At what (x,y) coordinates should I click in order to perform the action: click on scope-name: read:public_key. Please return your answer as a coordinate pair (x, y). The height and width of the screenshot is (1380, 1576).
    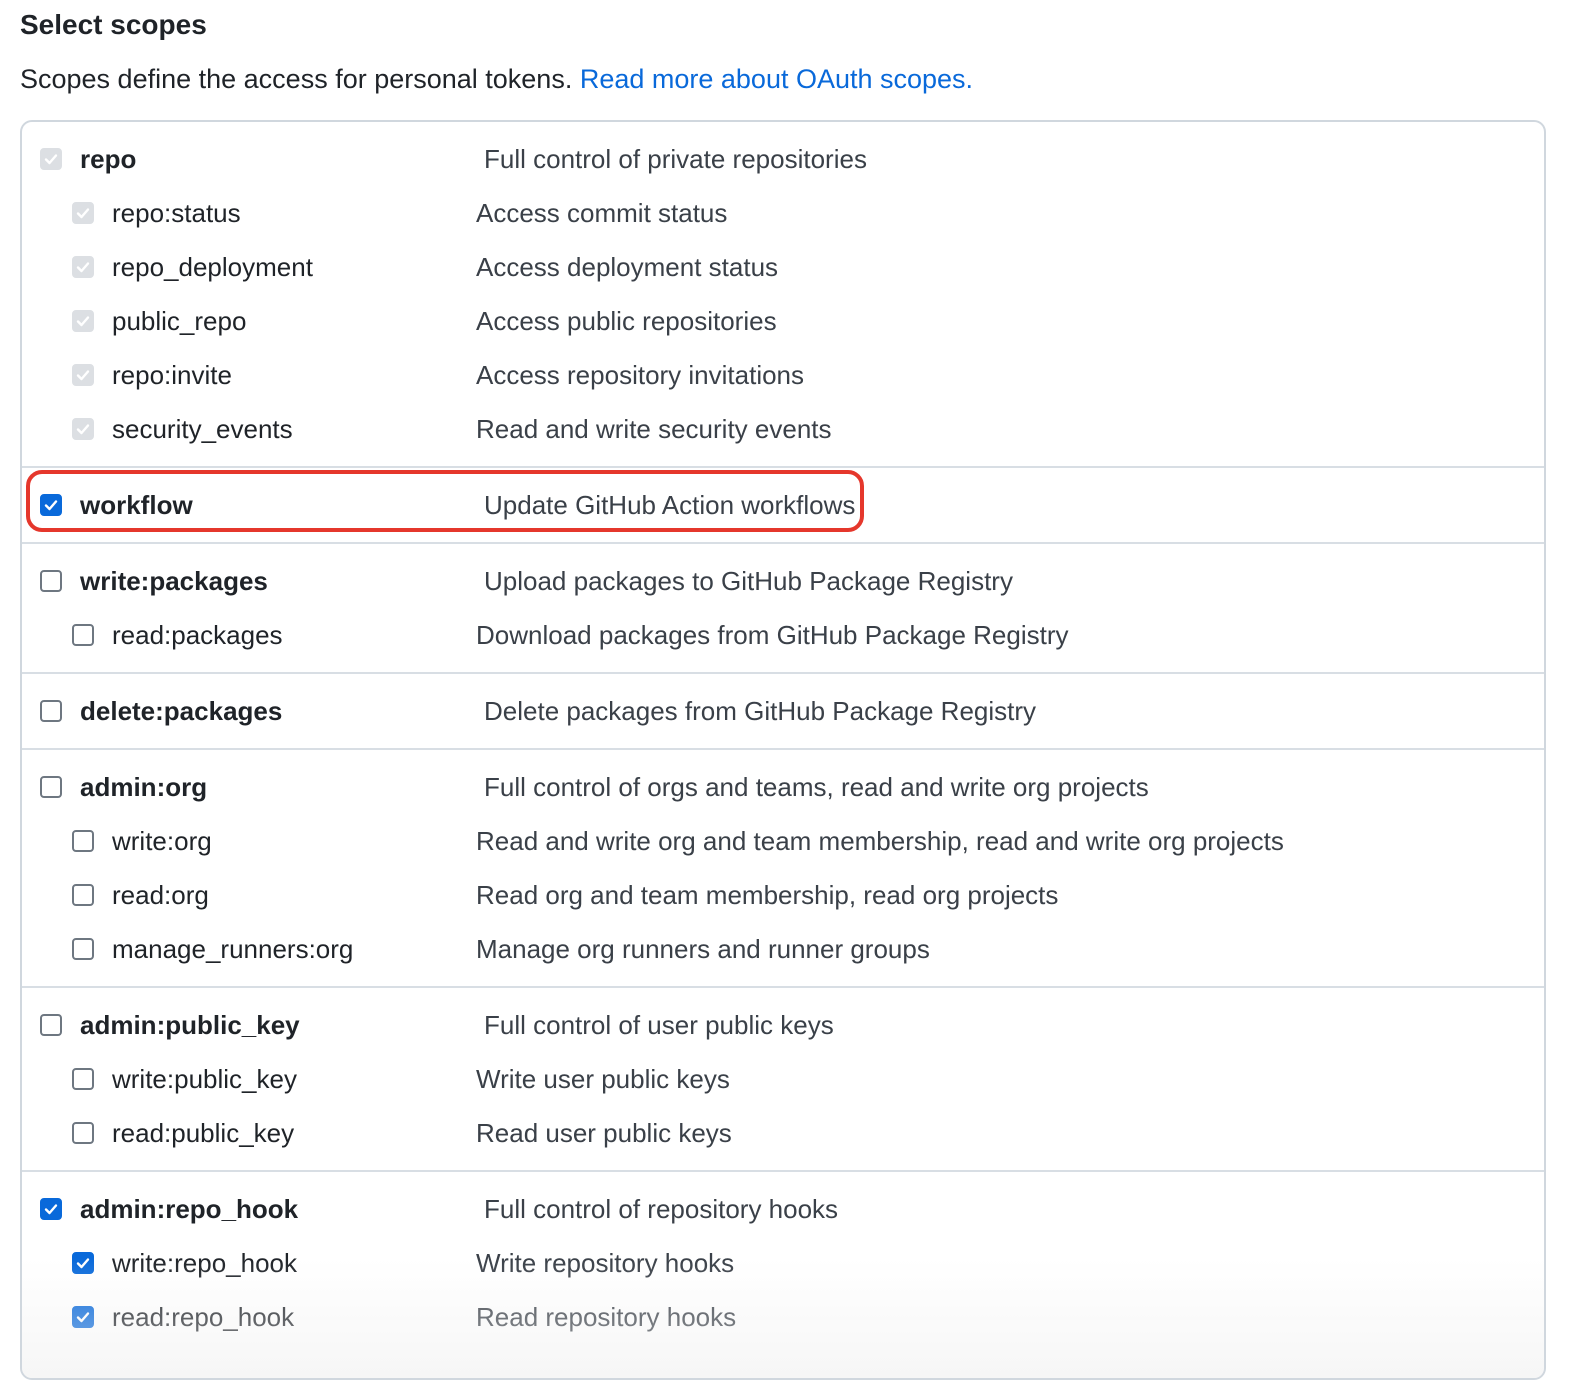
    Looking at the image, I should click on (203, 1133).